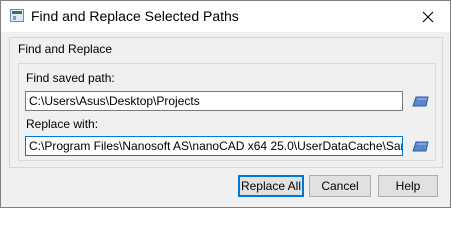 This screenshot has height=240, width=451. Describe the element at coordinates (62, 124) in the screenshot. I see `replace-with-label: Replace with:` at that location.